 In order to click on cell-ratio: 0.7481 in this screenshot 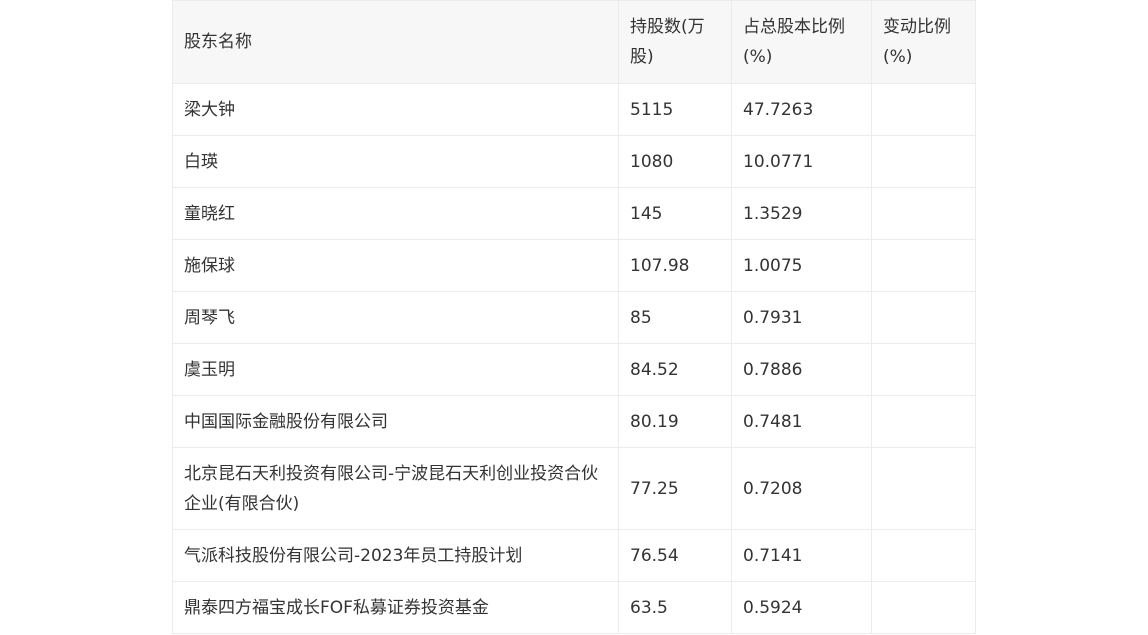, I will do `click(801, 421)`.